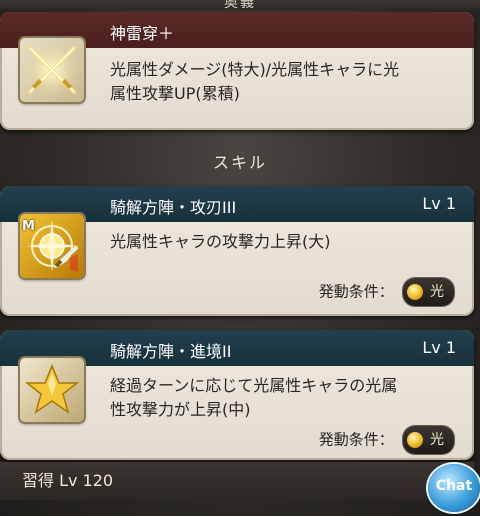 The height and width of the screenshot is (516, 480). Describe the element at coordinates (142, 33) in the screenshot. I see `ougi-name: 神雷穿＋` at that location.